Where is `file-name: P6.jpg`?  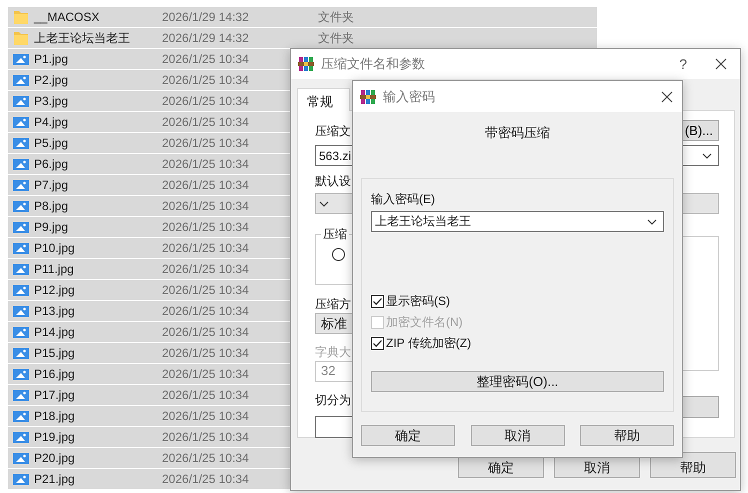 file-name: P6.jpg is located at coordinates (52, 164).